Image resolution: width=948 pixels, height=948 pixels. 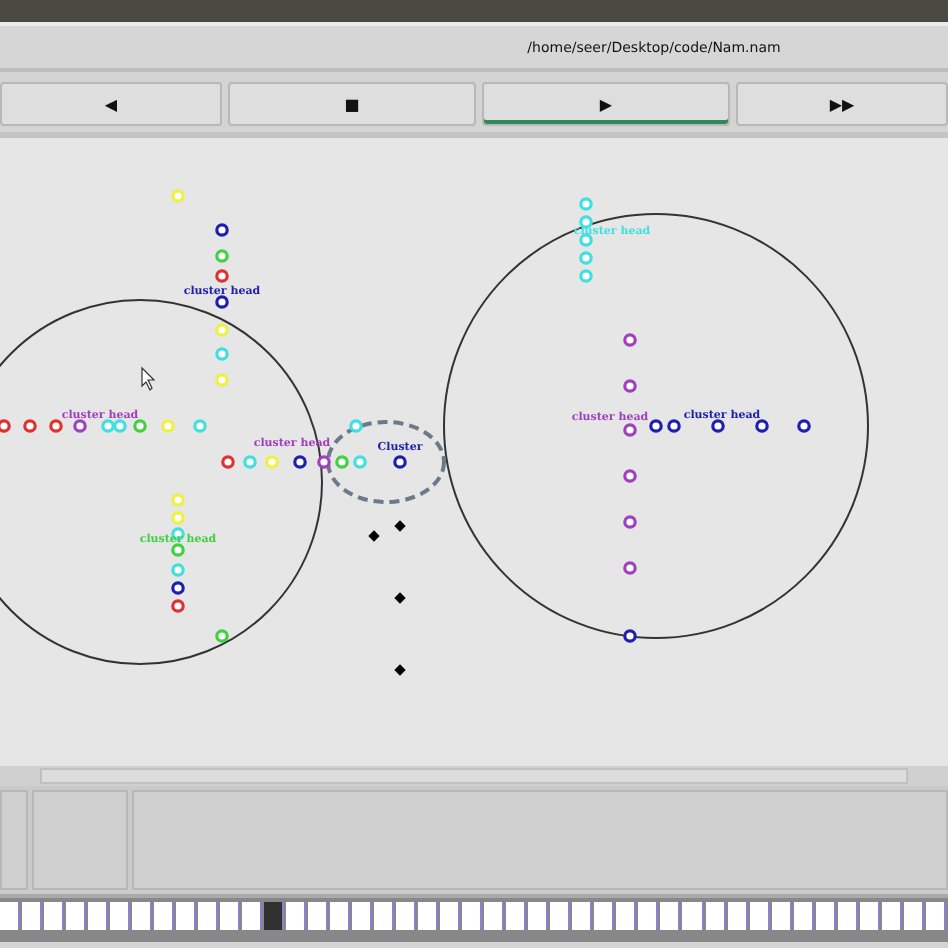 I want to click on playback-button: ■, so click(x=352, y=104).